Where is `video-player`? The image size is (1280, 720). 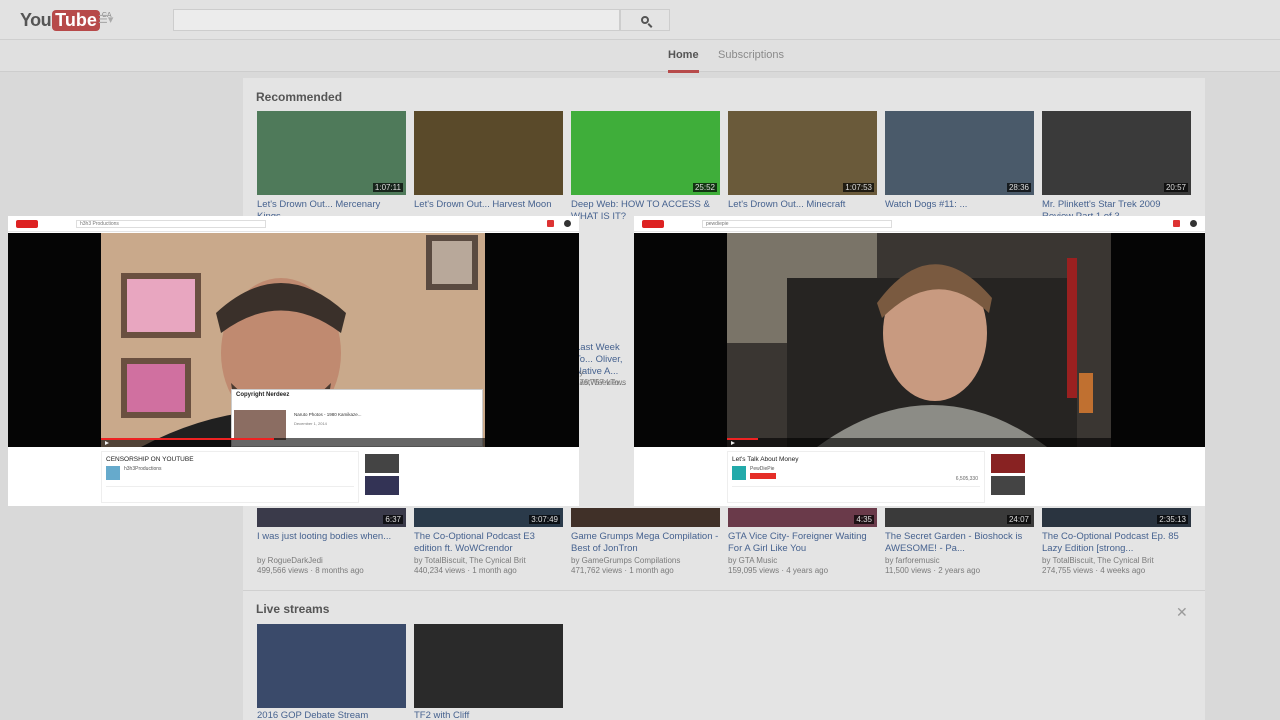 video-player is located at coordinates (919, 340).